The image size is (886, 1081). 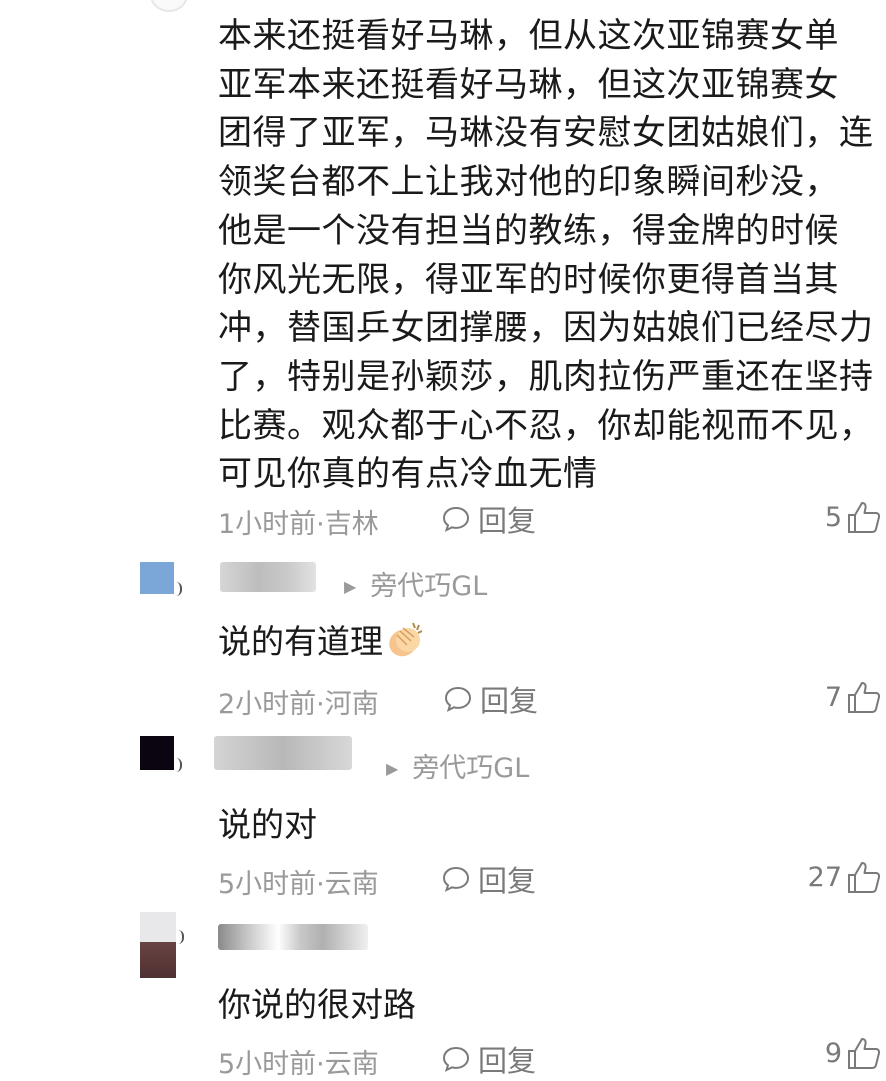 What do you see at coordinates (833, 1053) in the screenshot?
I see `like-count: 9` at bounding box center [833, 1053].